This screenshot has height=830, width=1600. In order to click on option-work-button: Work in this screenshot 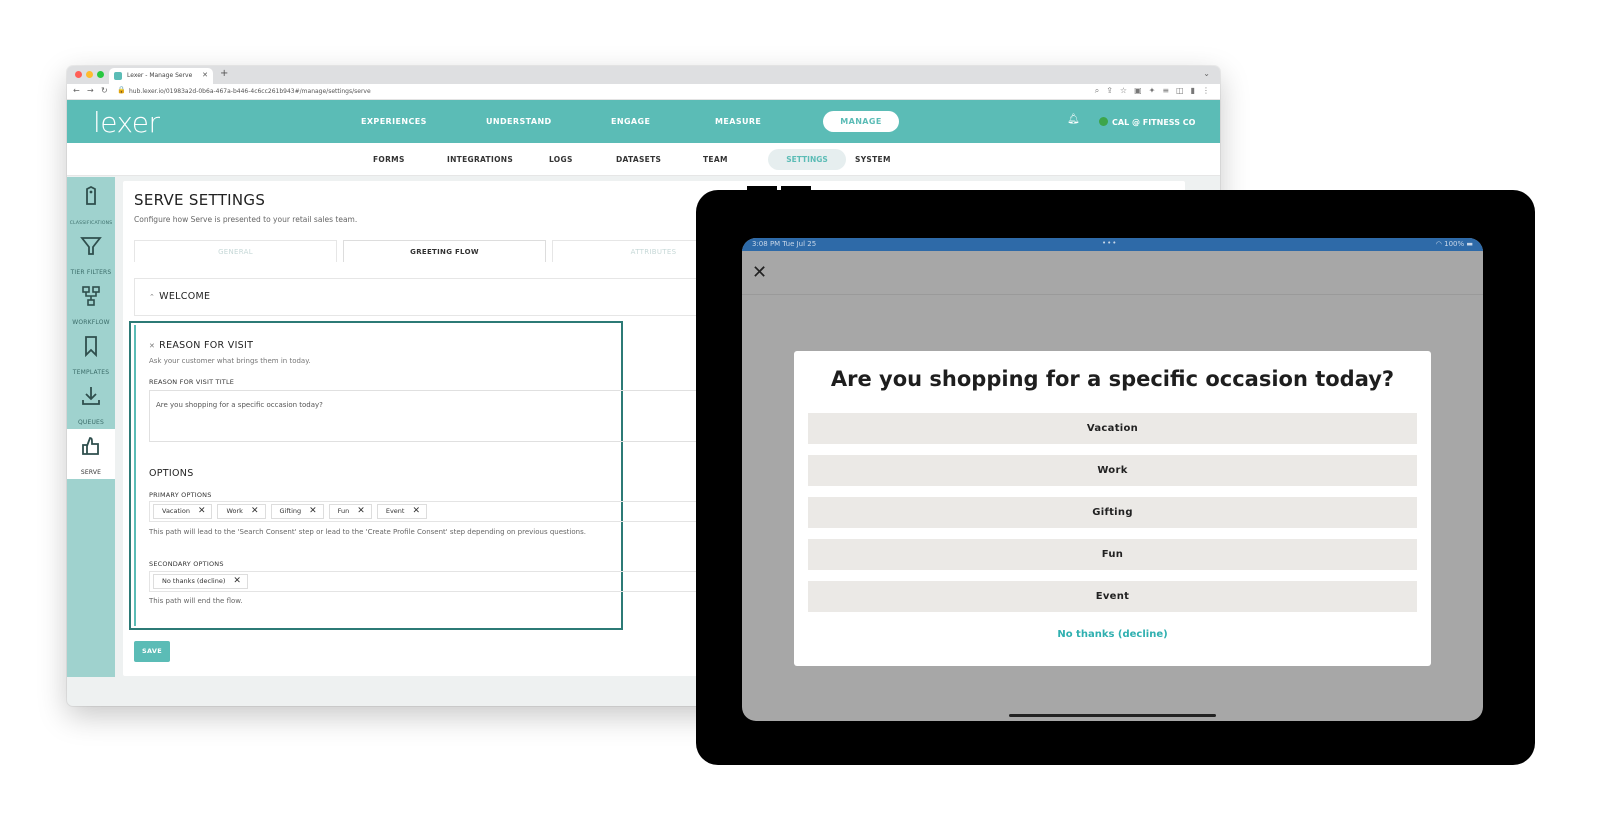, I will do `click(1112, 470)`.